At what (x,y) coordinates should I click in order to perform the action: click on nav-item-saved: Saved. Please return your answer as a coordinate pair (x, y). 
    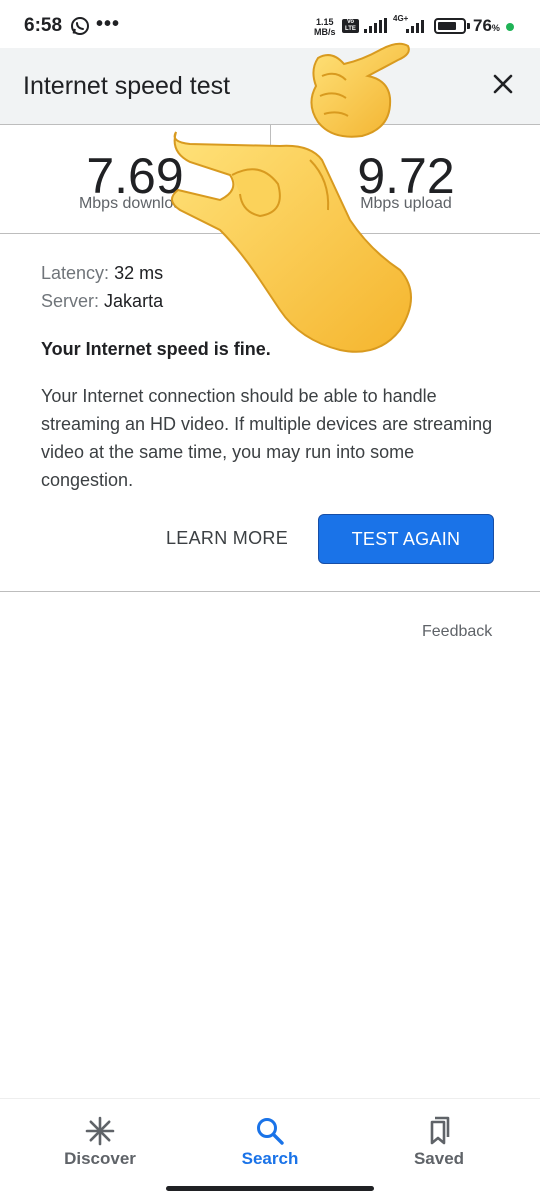
    Looking at the image, I should click on (439, 1144).